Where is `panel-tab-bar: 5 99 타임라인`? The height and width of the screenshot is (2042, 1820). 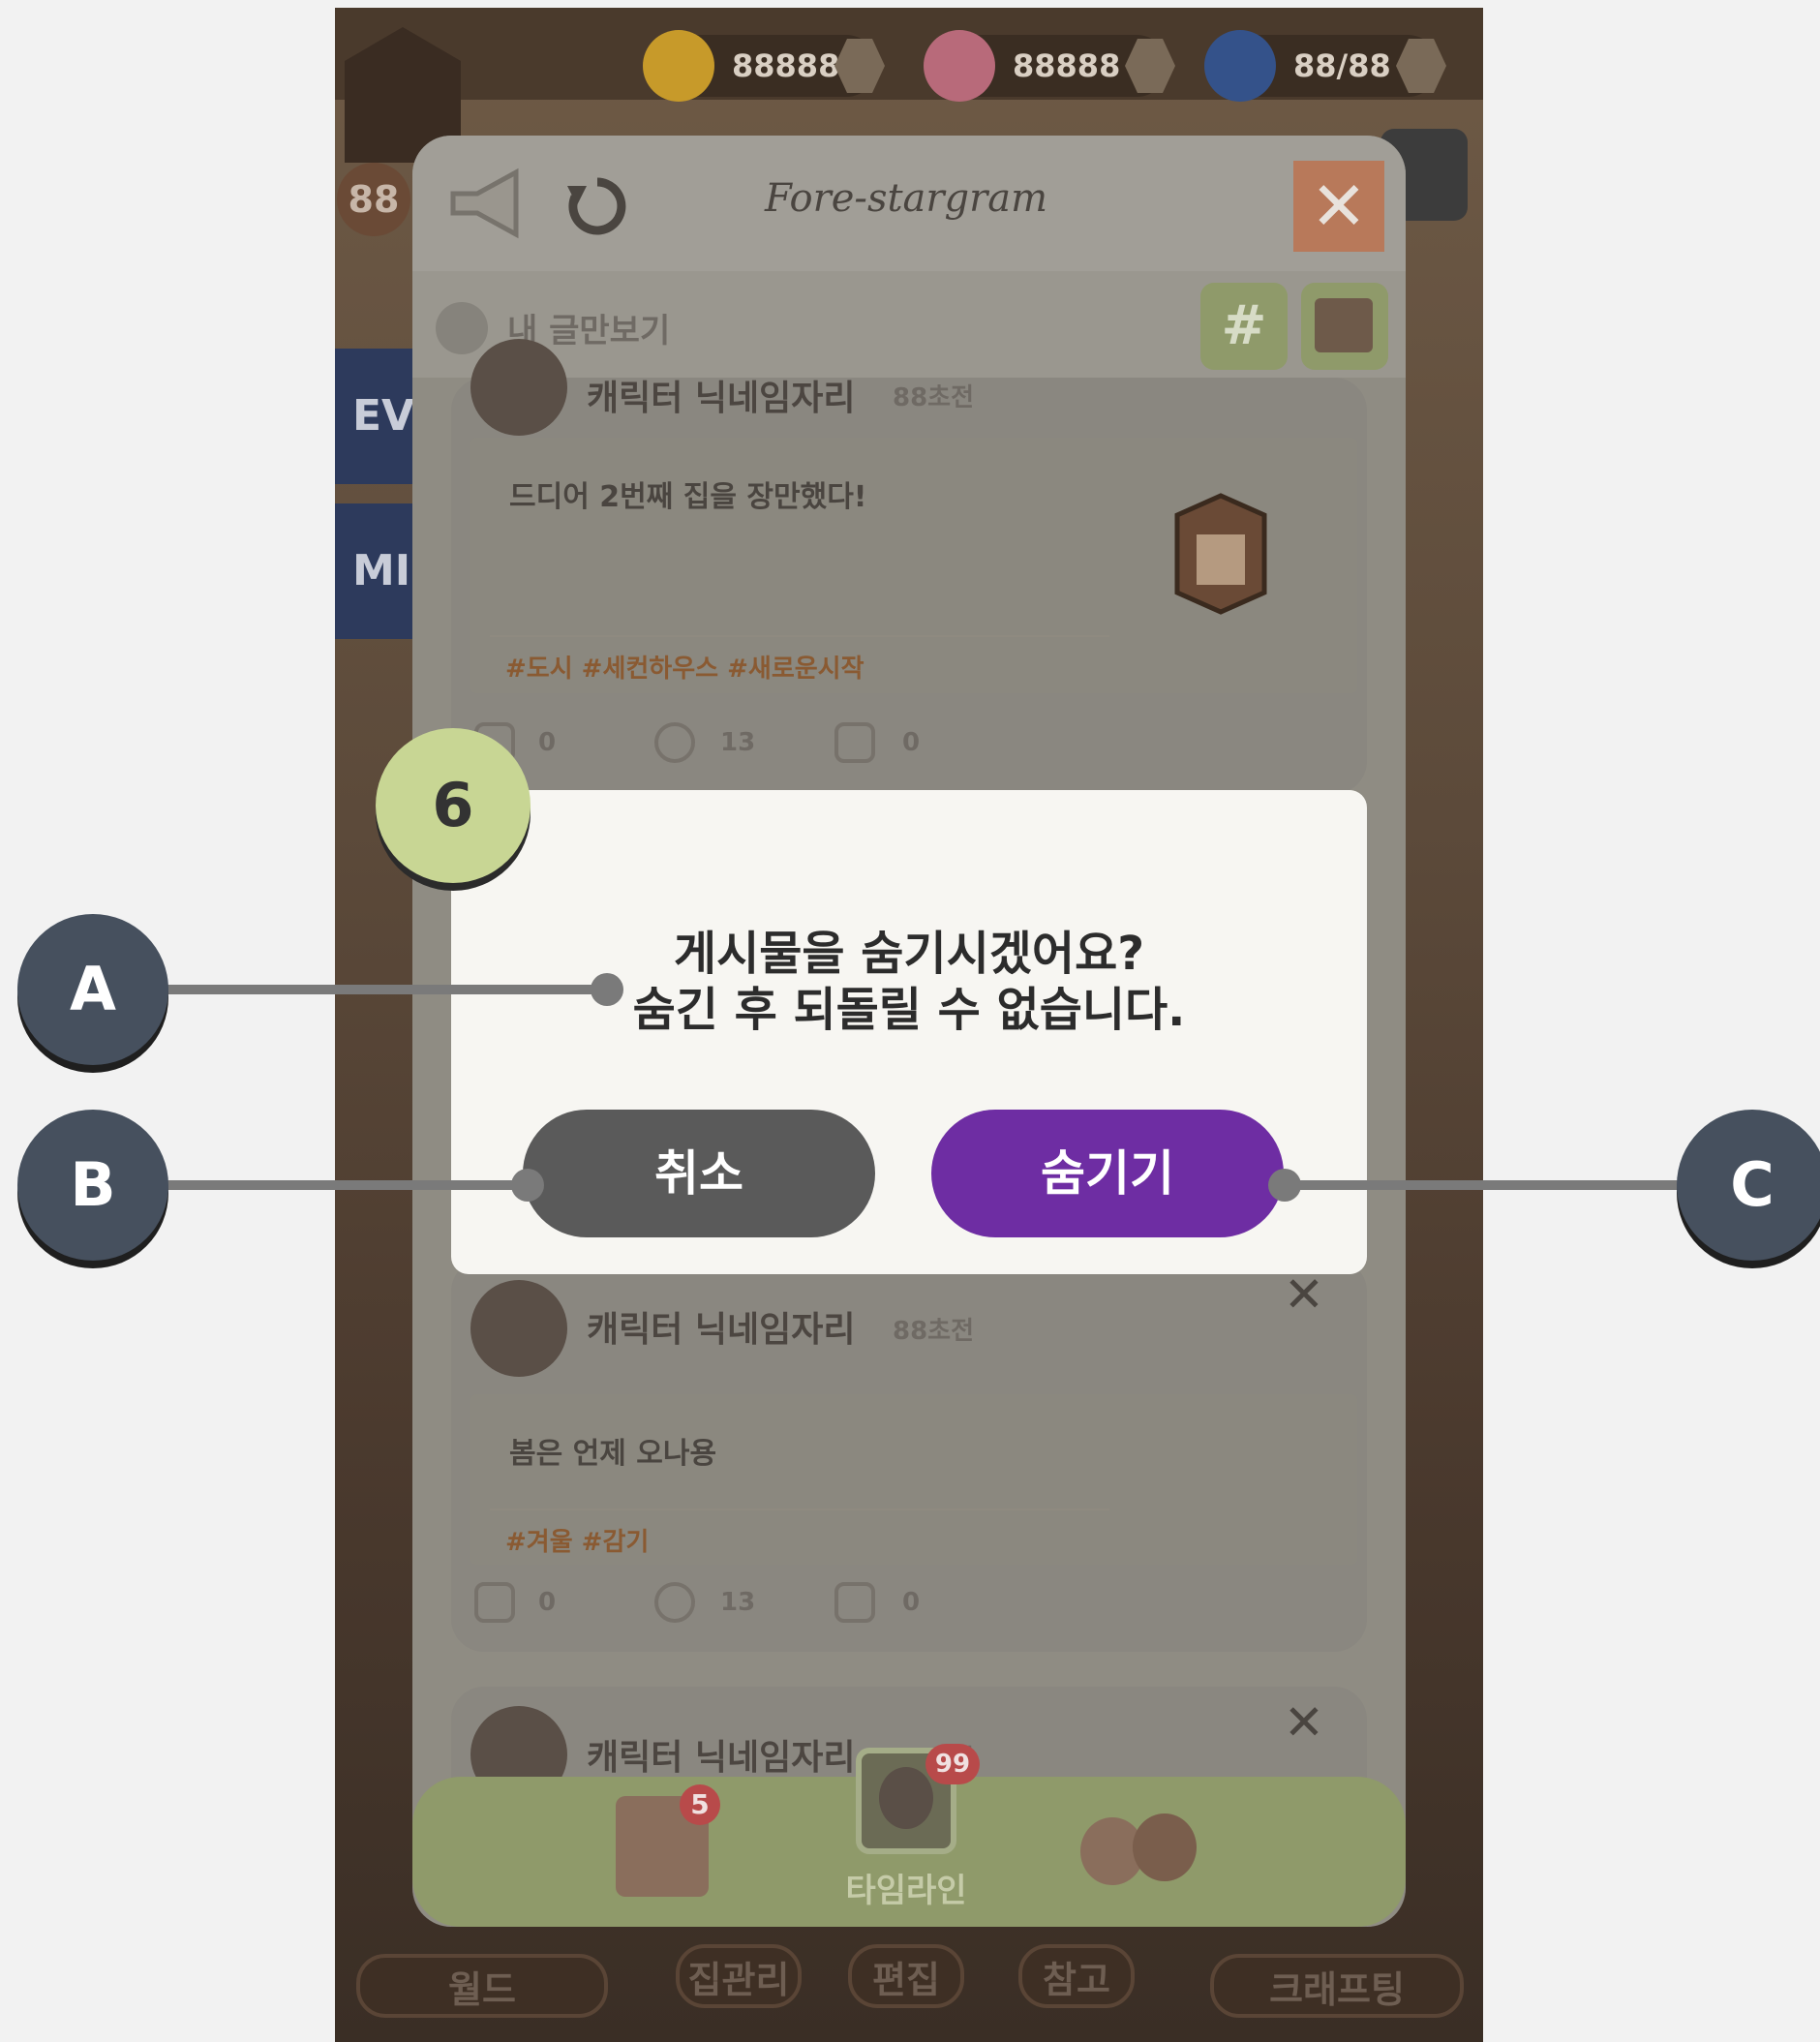 panel-tab-bar: 5 99 타임라인 is located at coordinates (909, 1835).